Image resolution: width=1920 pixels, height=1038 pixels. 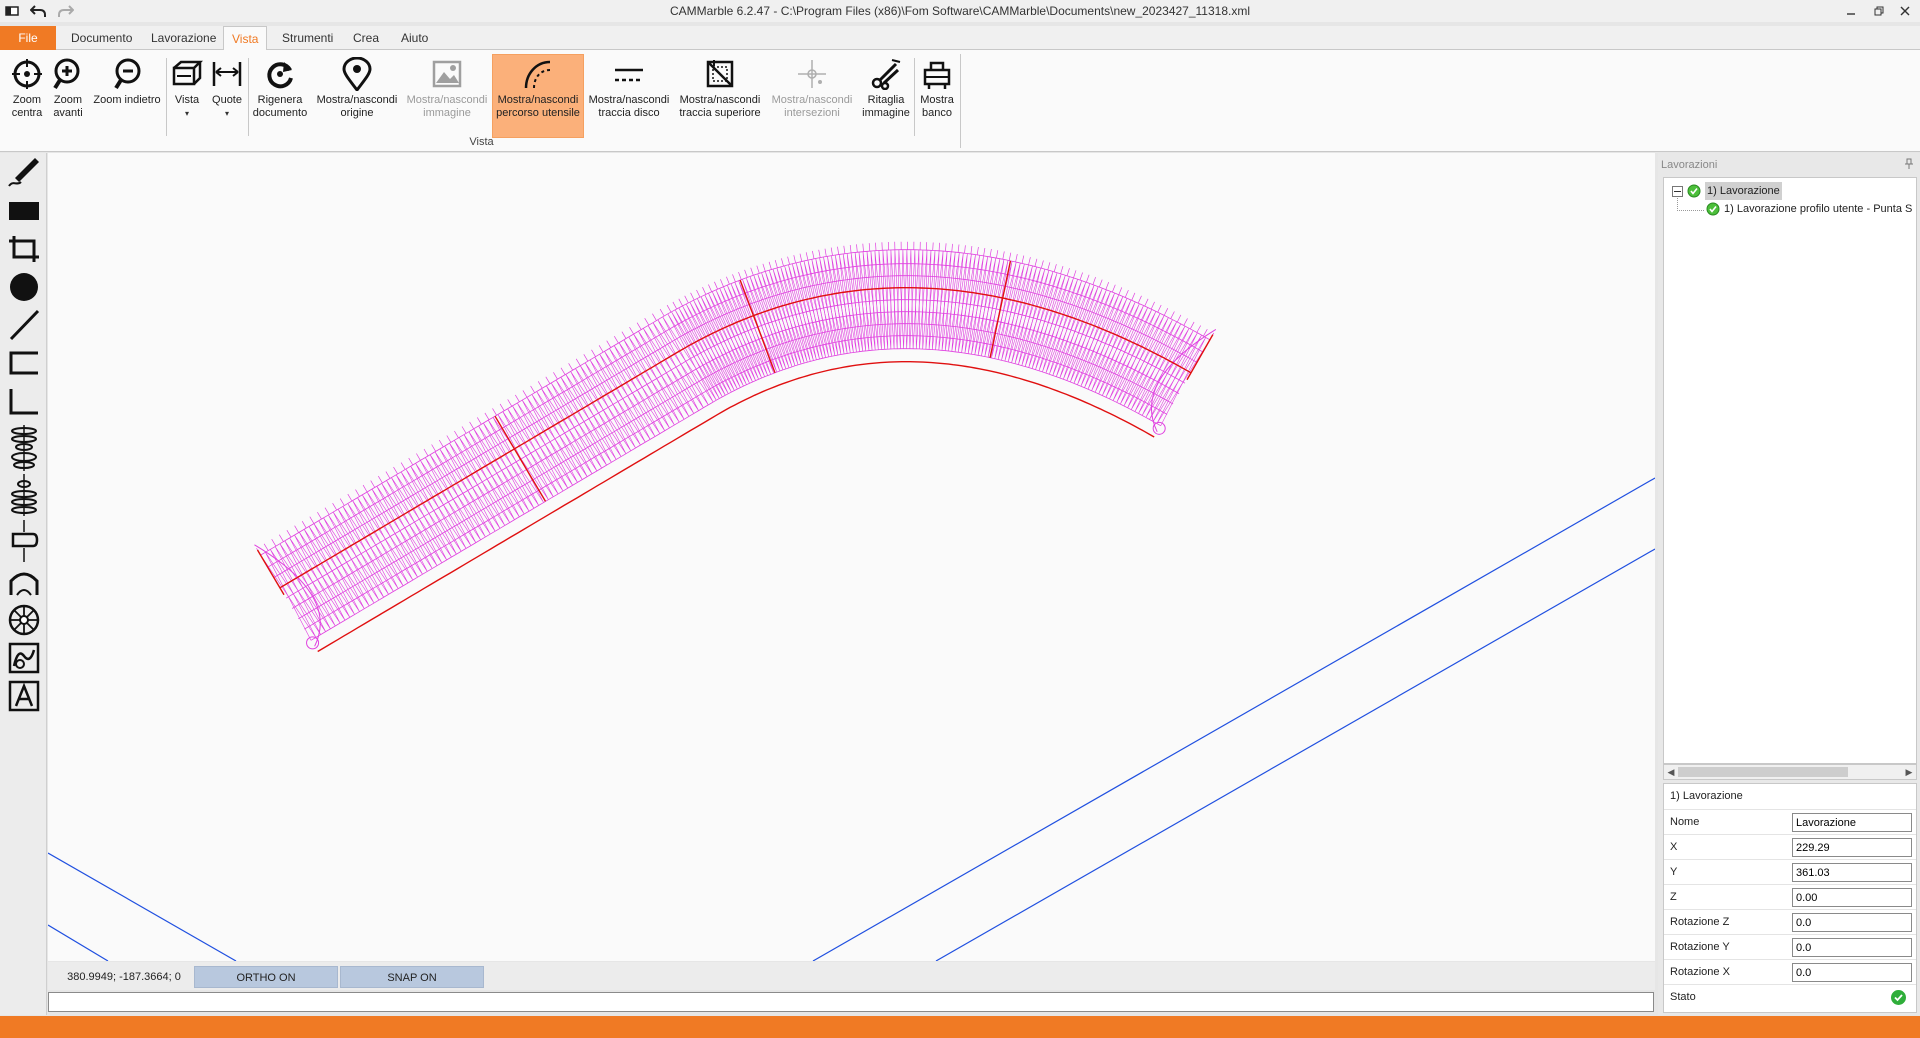 What do you see at coordinates (366, 38) in the screenshot?
I see `tab-crea: Crea` at bounding box center [366, 38].